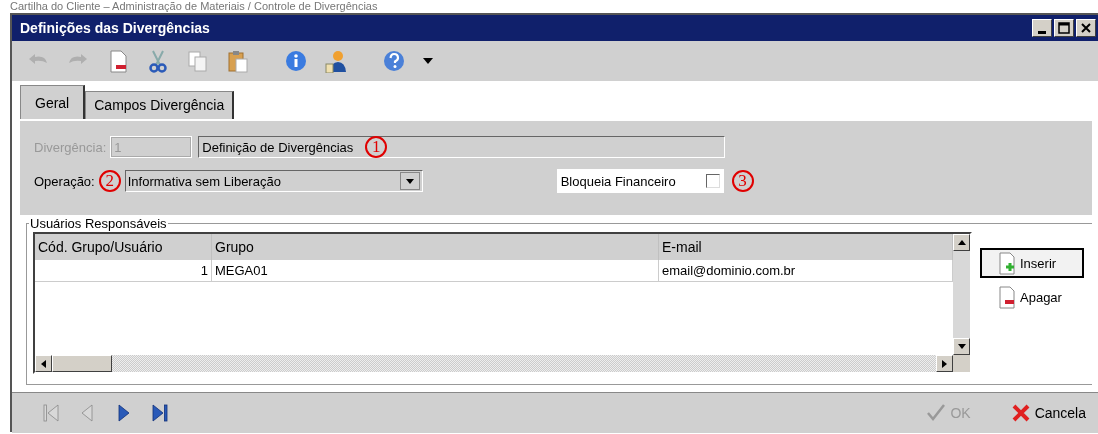 The height and width of the screenshot is (434, 1098). I want to click on operation-dropdown: Informativa sem Liberação, so click(273, 181).